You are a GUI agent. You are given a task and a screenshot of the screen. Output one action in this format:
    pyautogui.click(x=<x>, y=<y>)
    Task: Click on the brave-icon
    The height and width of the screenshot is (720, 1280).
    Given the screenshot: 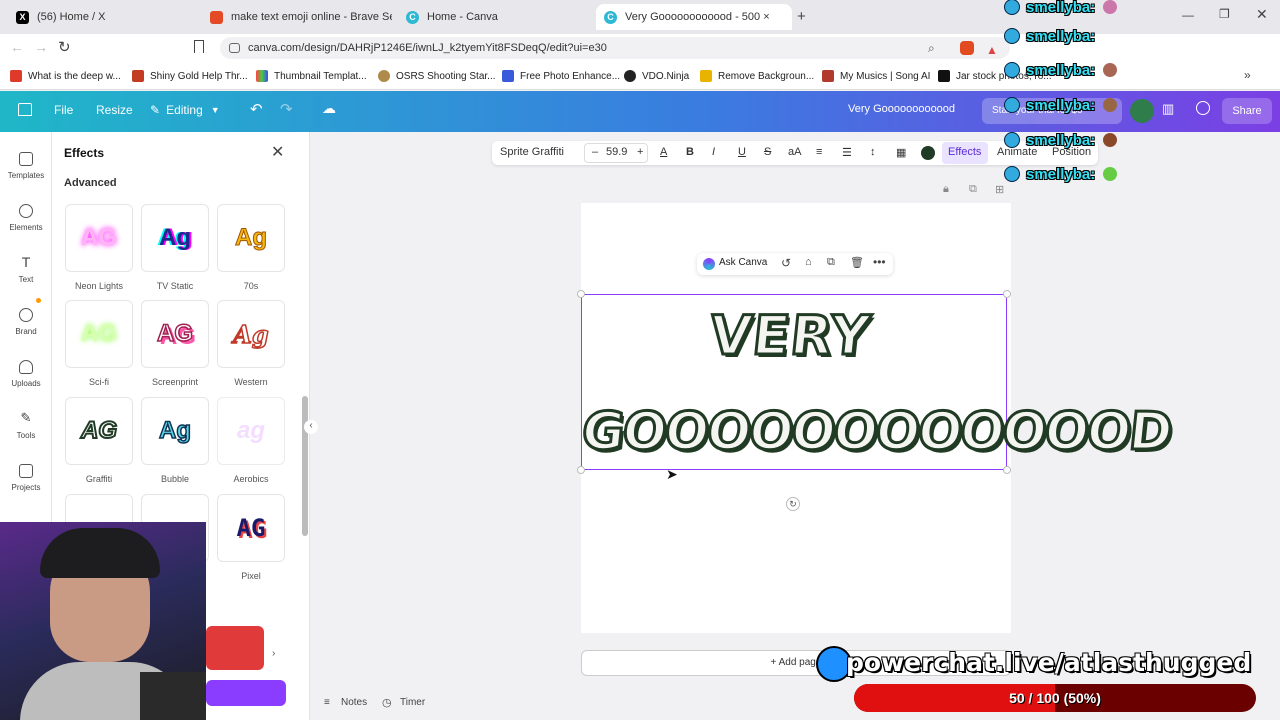 What is the action you would take?
    pyautogui.click(x=216, y=17)
    